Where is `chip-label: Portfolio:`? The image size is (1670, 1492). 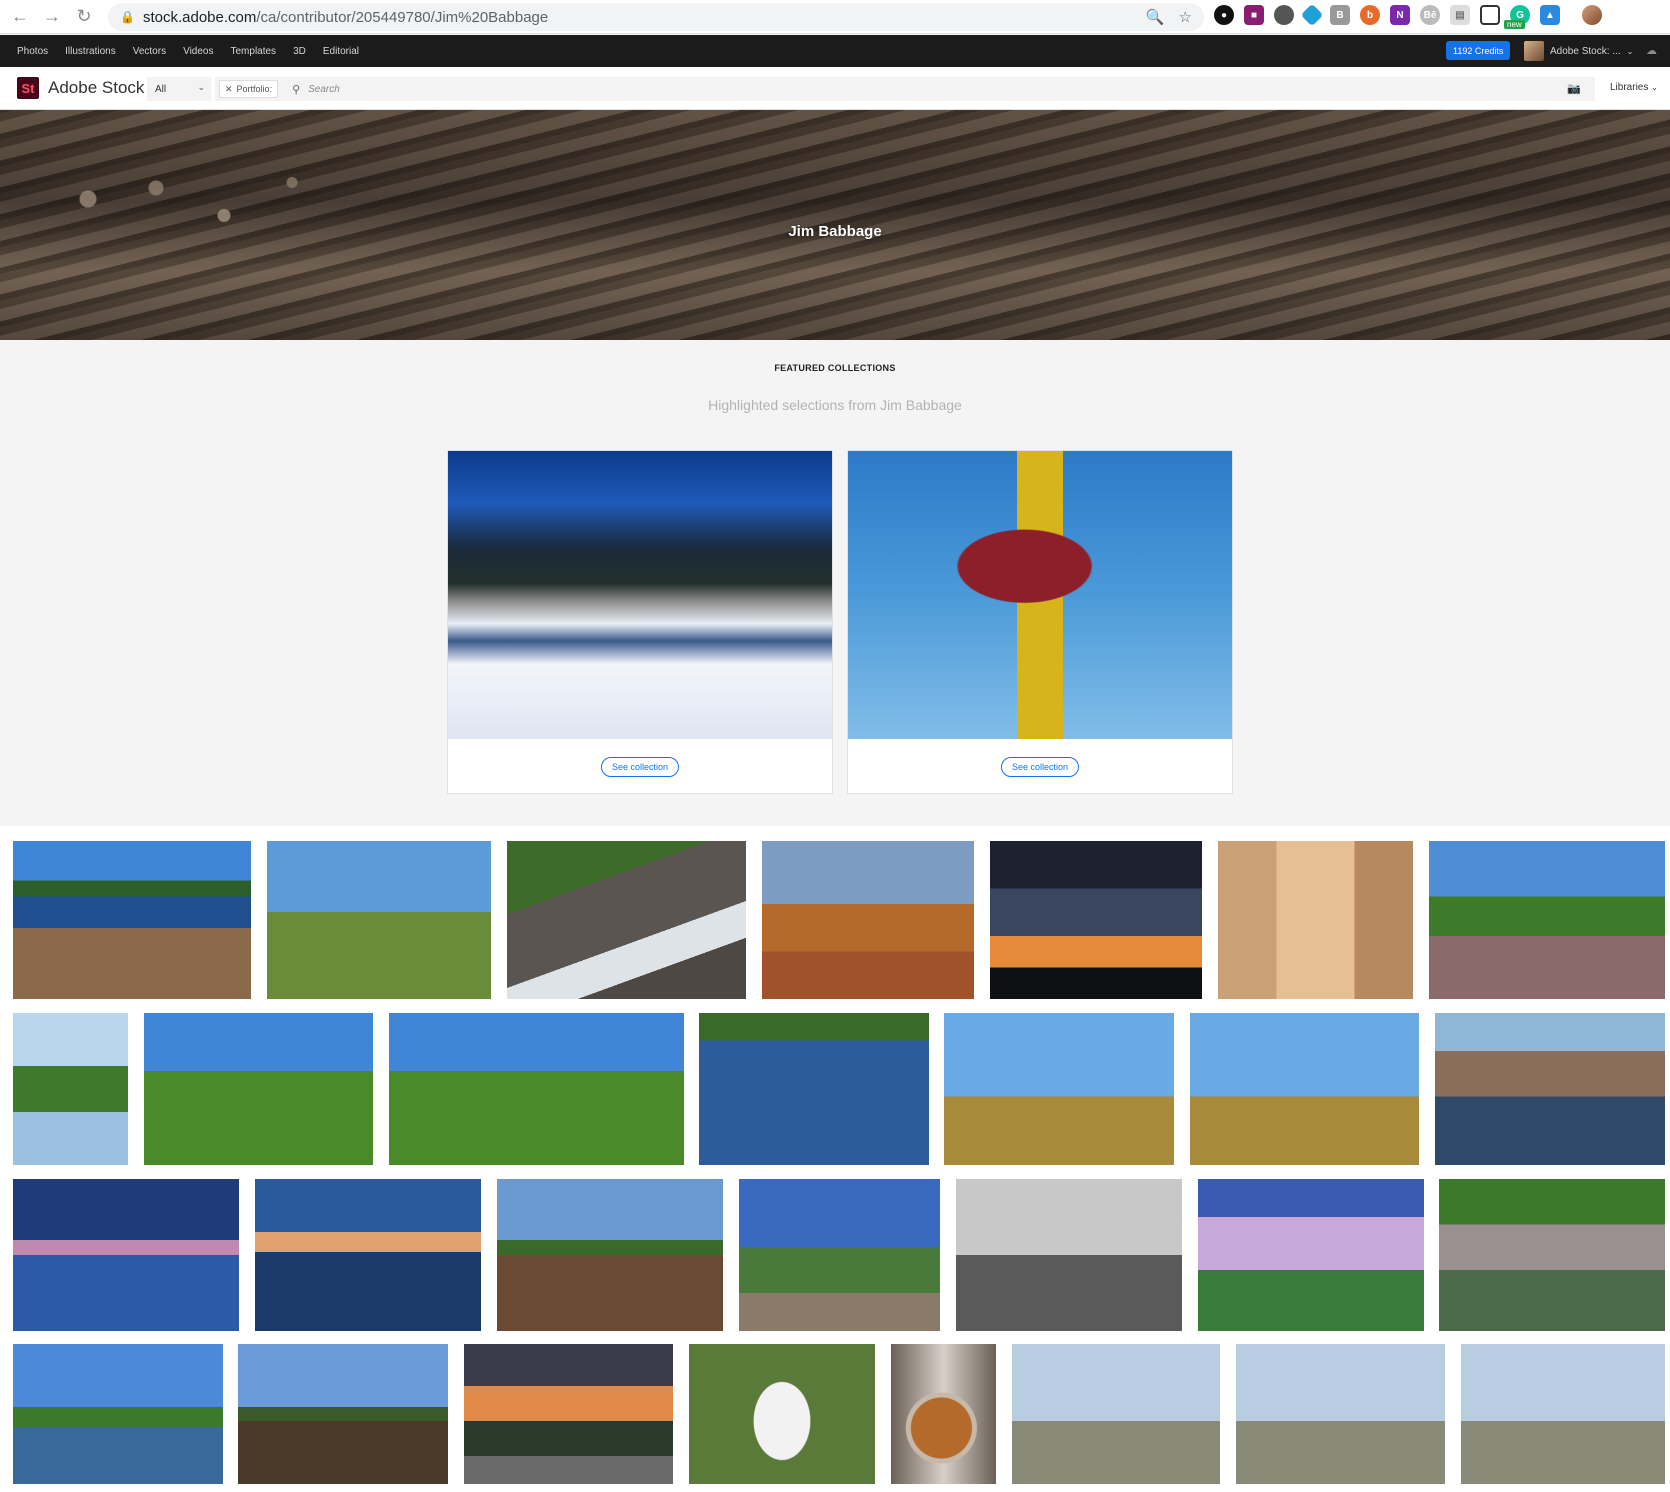
chip-label: Portfolio: is located at coordinates (254, 89).